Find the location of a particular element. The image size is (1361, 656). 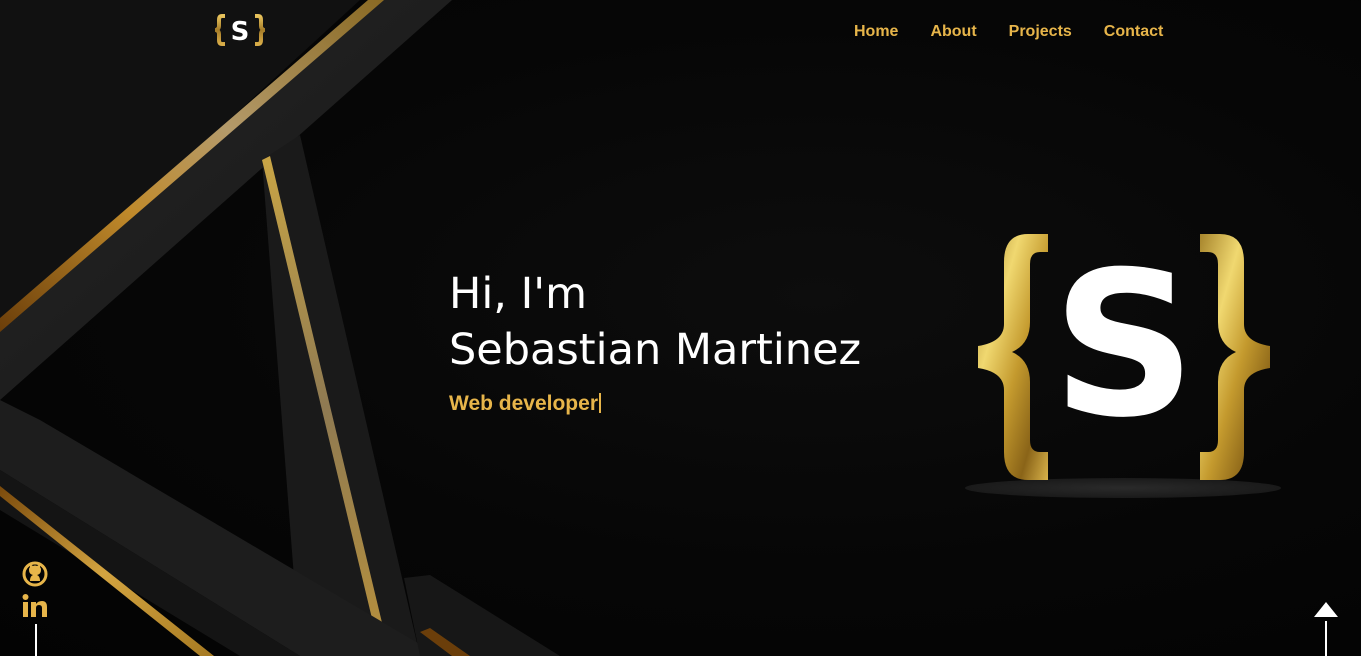

hero-section: Hi, I'm Sebastian Martinez Web developer is located at coordinates (709, 342).